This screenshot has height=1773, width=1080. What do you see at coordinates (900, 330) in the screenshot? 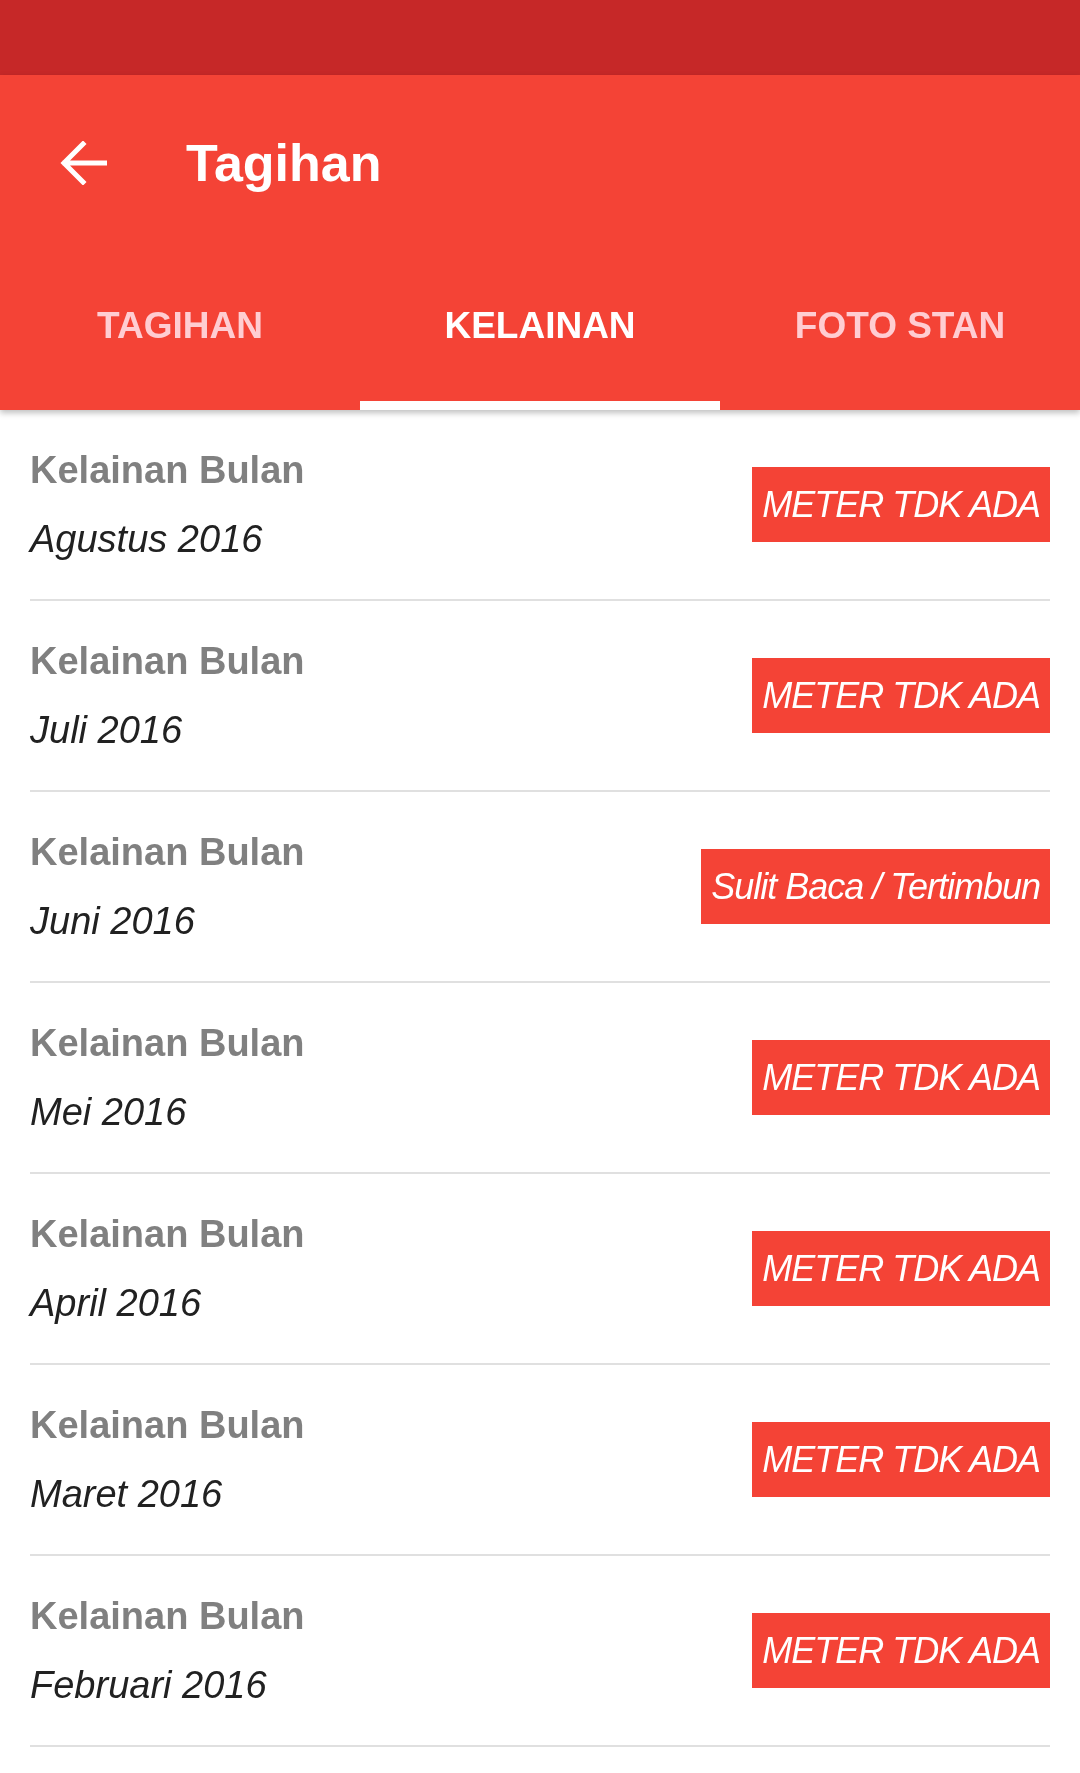
I see `tab: FOTO STAN` at bounding box center [900, 330].